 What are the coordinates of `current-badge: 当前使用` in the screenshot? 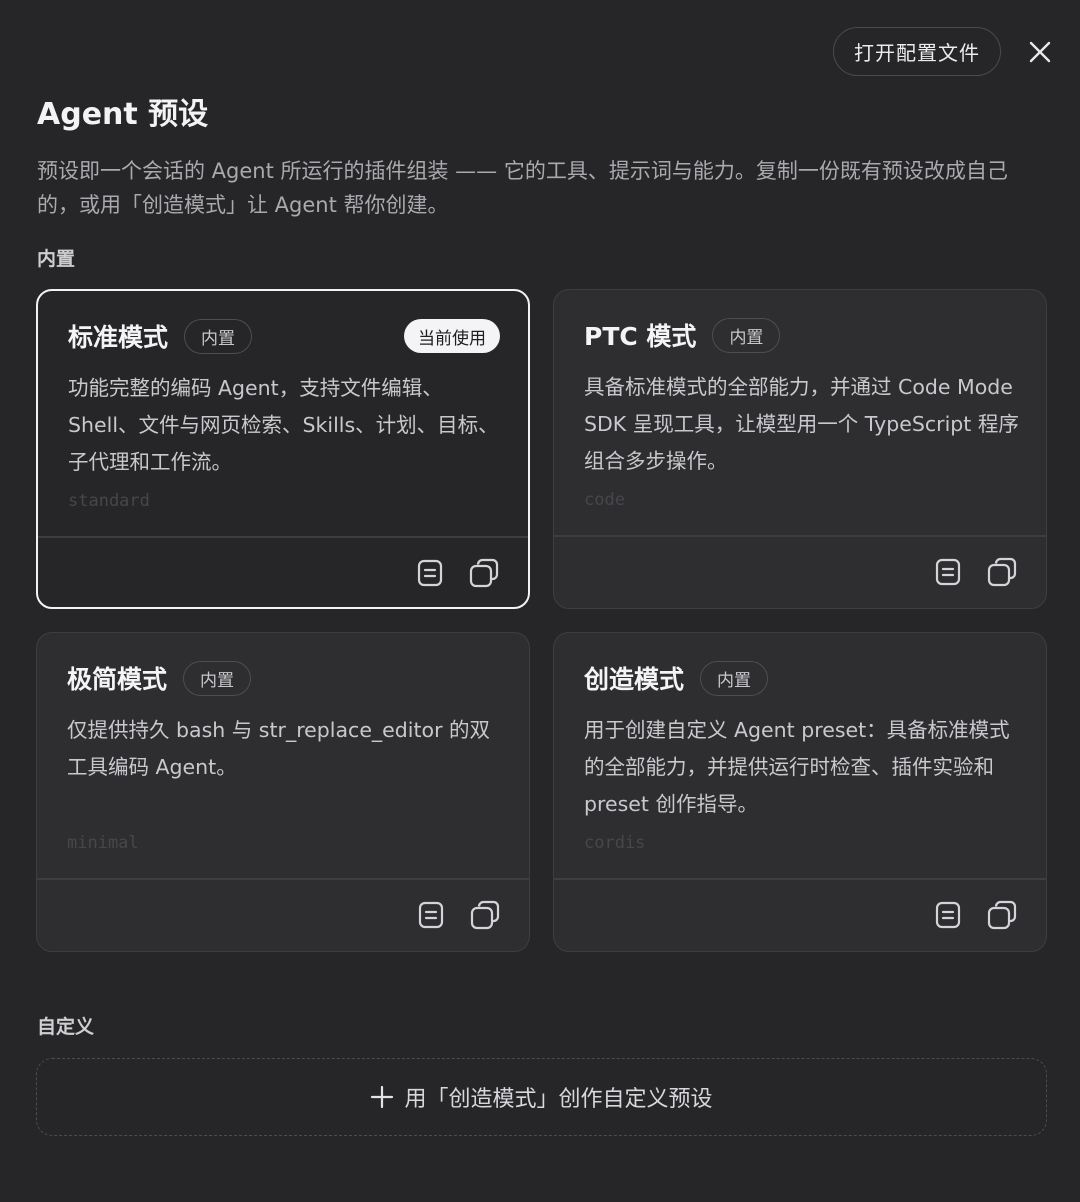 It's located at (452, 336).